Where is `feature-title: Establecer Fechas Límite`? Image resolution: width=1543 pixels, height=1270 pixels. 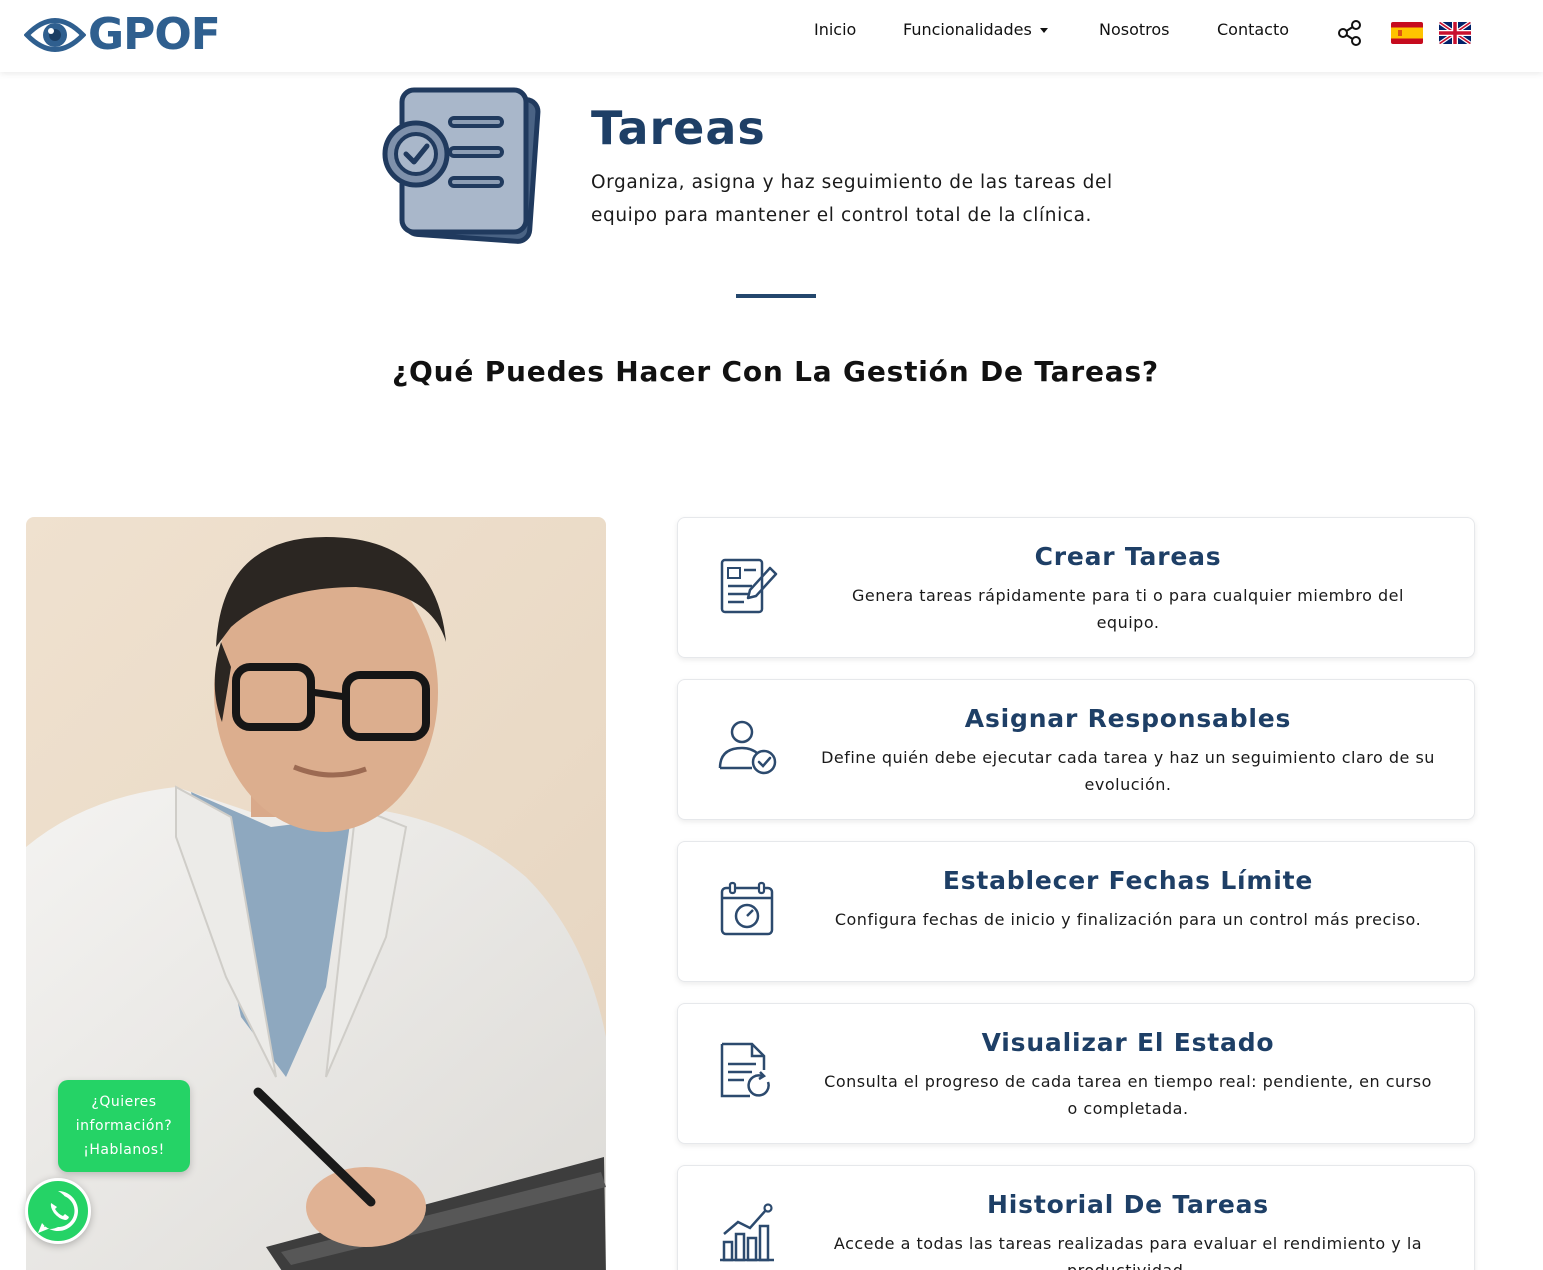 feature-title: Establecer Fechas Límite is located at coordinates (1128, 880).